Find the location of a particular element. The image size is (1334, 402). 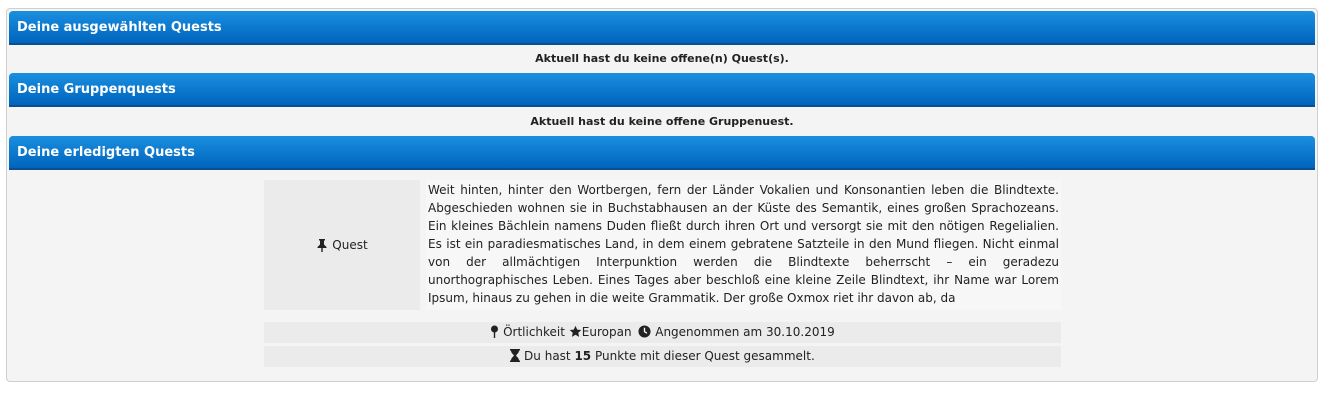

group-quests-header: Deine Gruppenquests is located at coordinates (662, 90).